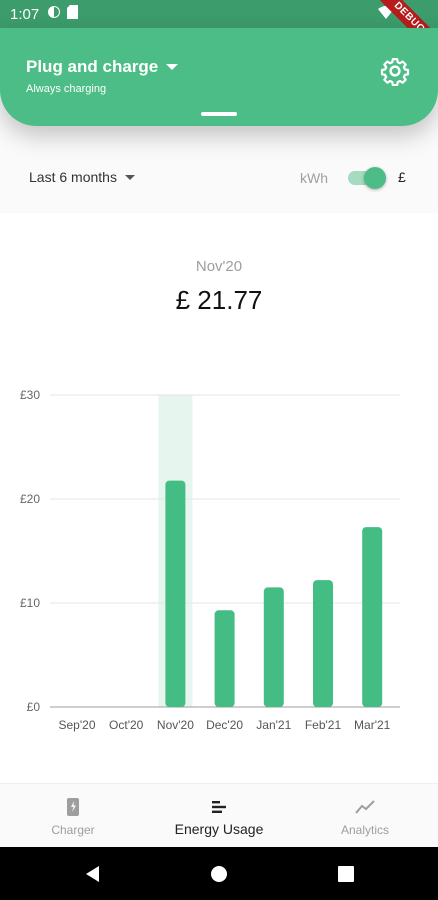  I want to click on settings-button, so click(395, 71).